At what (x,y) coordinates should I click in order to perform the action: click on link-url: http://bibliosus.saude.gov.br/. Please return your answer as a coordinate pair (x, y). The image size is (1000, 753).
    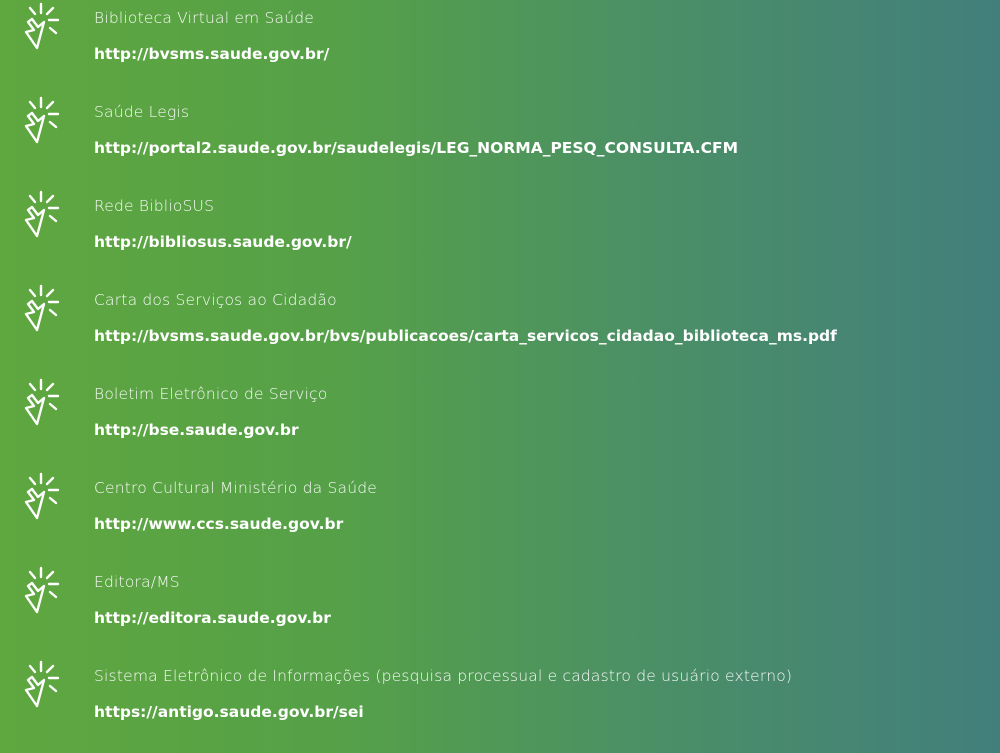
    Looking at the image, I should click on (223, 242).